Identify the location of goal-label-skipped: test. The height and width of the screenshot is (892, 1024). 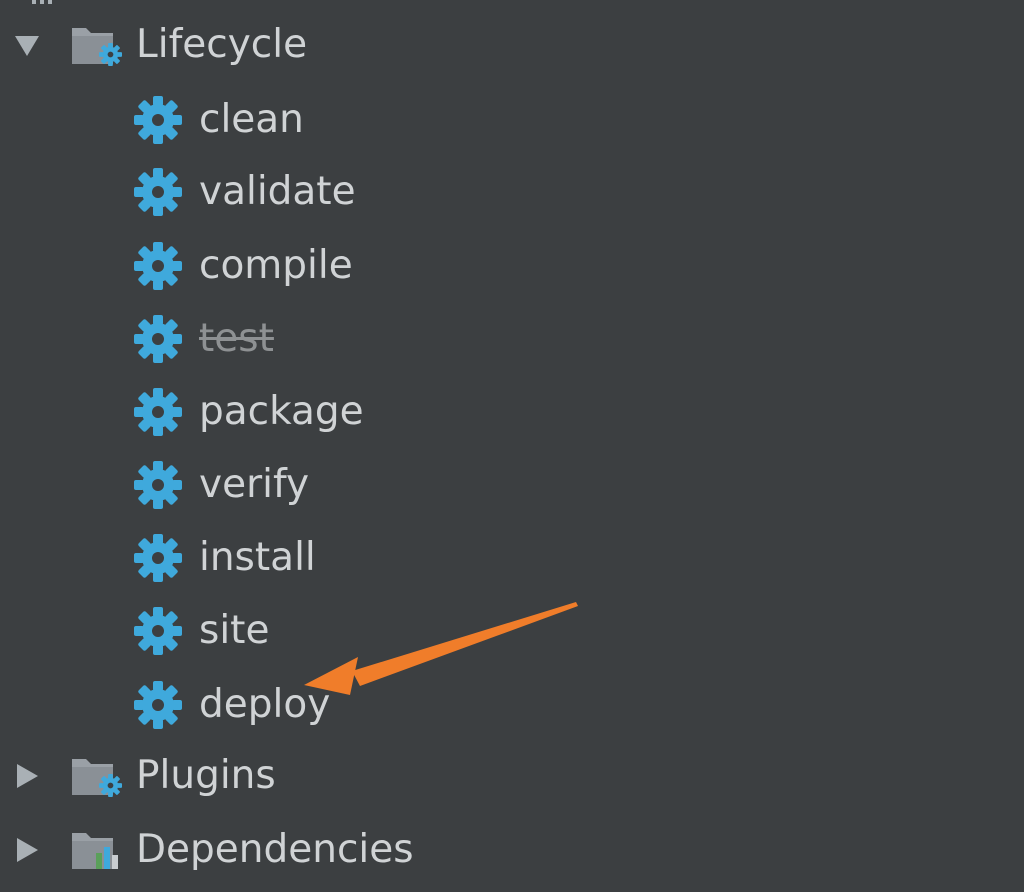
(236, 338).